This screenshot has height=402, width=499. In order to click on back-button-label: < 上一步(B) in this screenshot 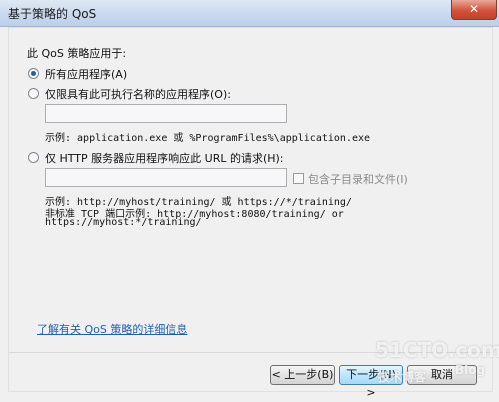, I will do `click(302, 374)`.